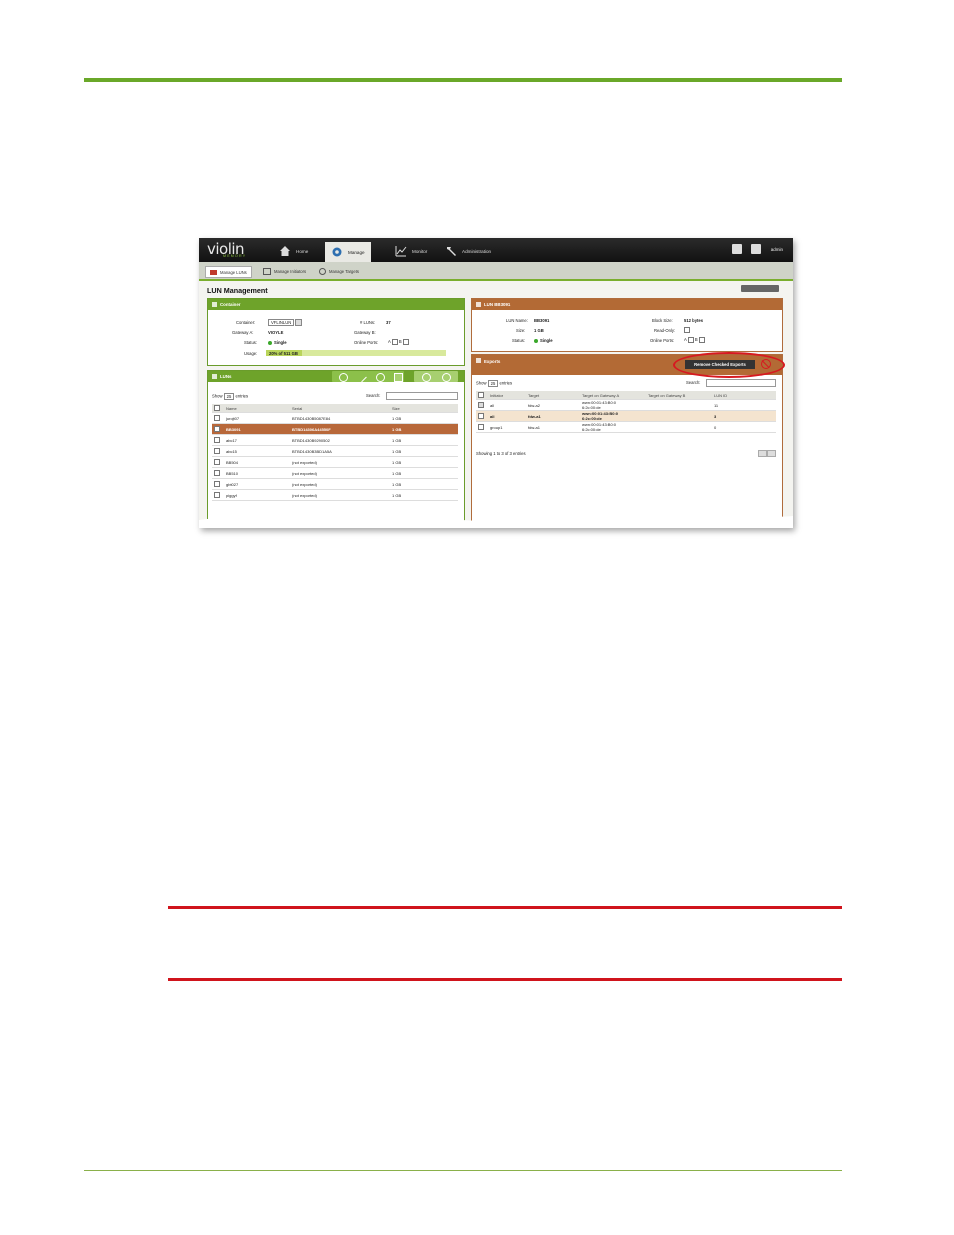 This screenshot has height=1235, width=954. What do you see at coordinates (361, 377) in the screenshot?
I see `edit-icon` at bounding box center [361, 377].